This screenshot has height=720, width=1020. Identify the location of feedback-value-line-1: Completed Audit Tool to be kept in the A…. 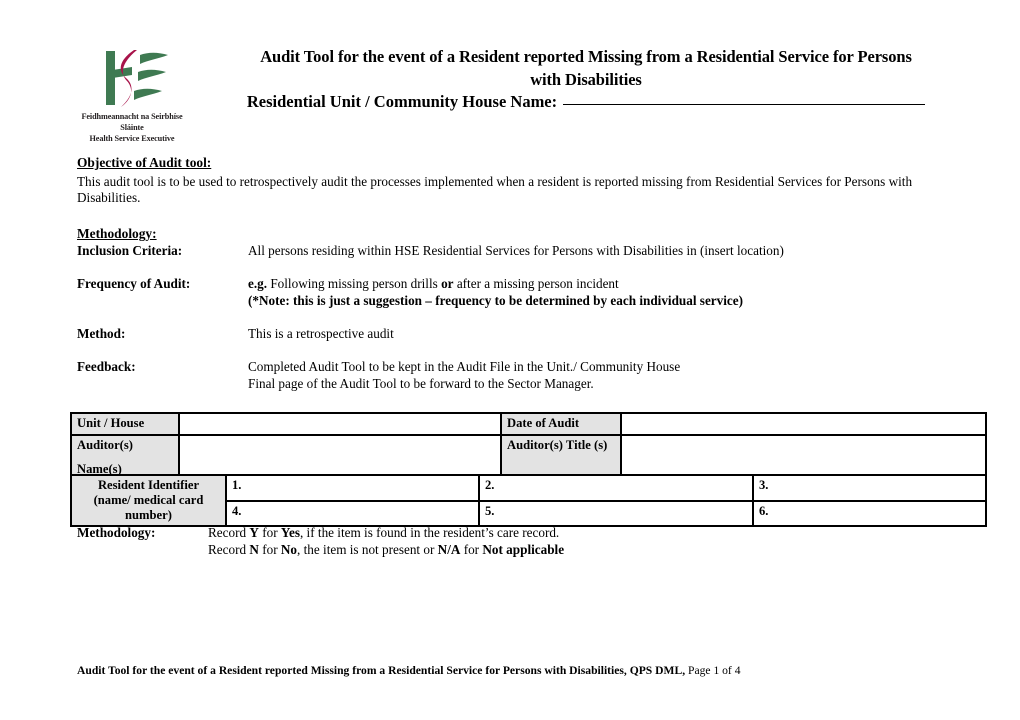
(464, 366).